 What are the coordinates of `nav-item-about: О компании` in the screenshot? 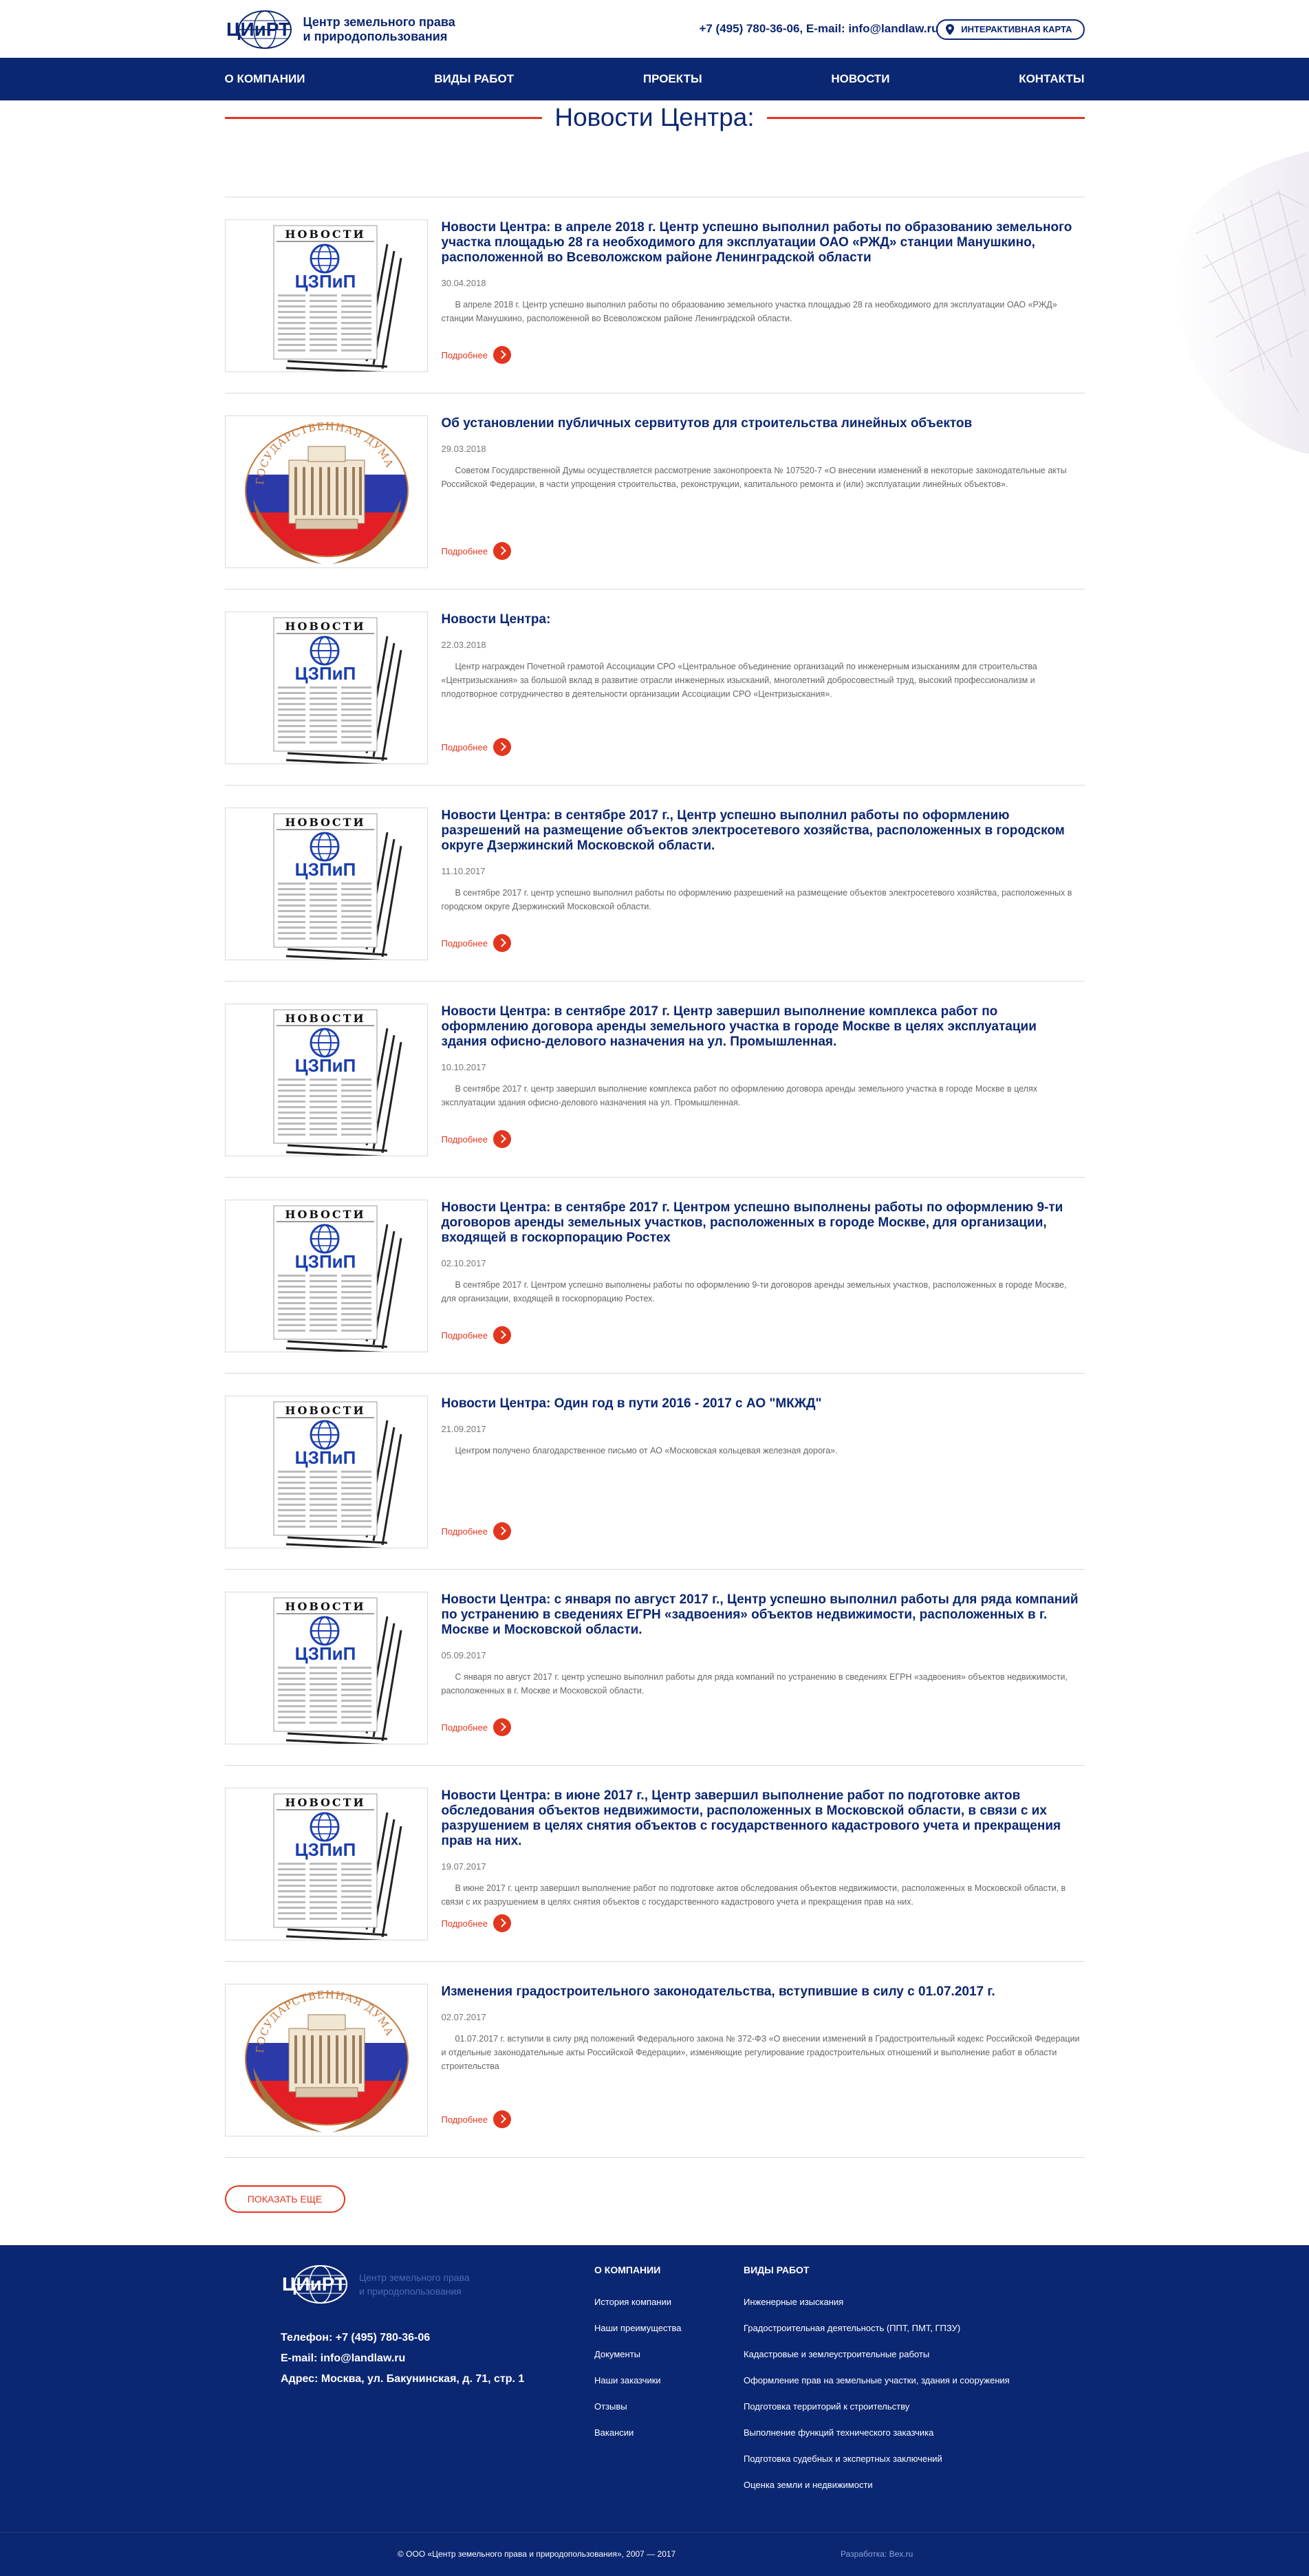 It's located at (265, 79).